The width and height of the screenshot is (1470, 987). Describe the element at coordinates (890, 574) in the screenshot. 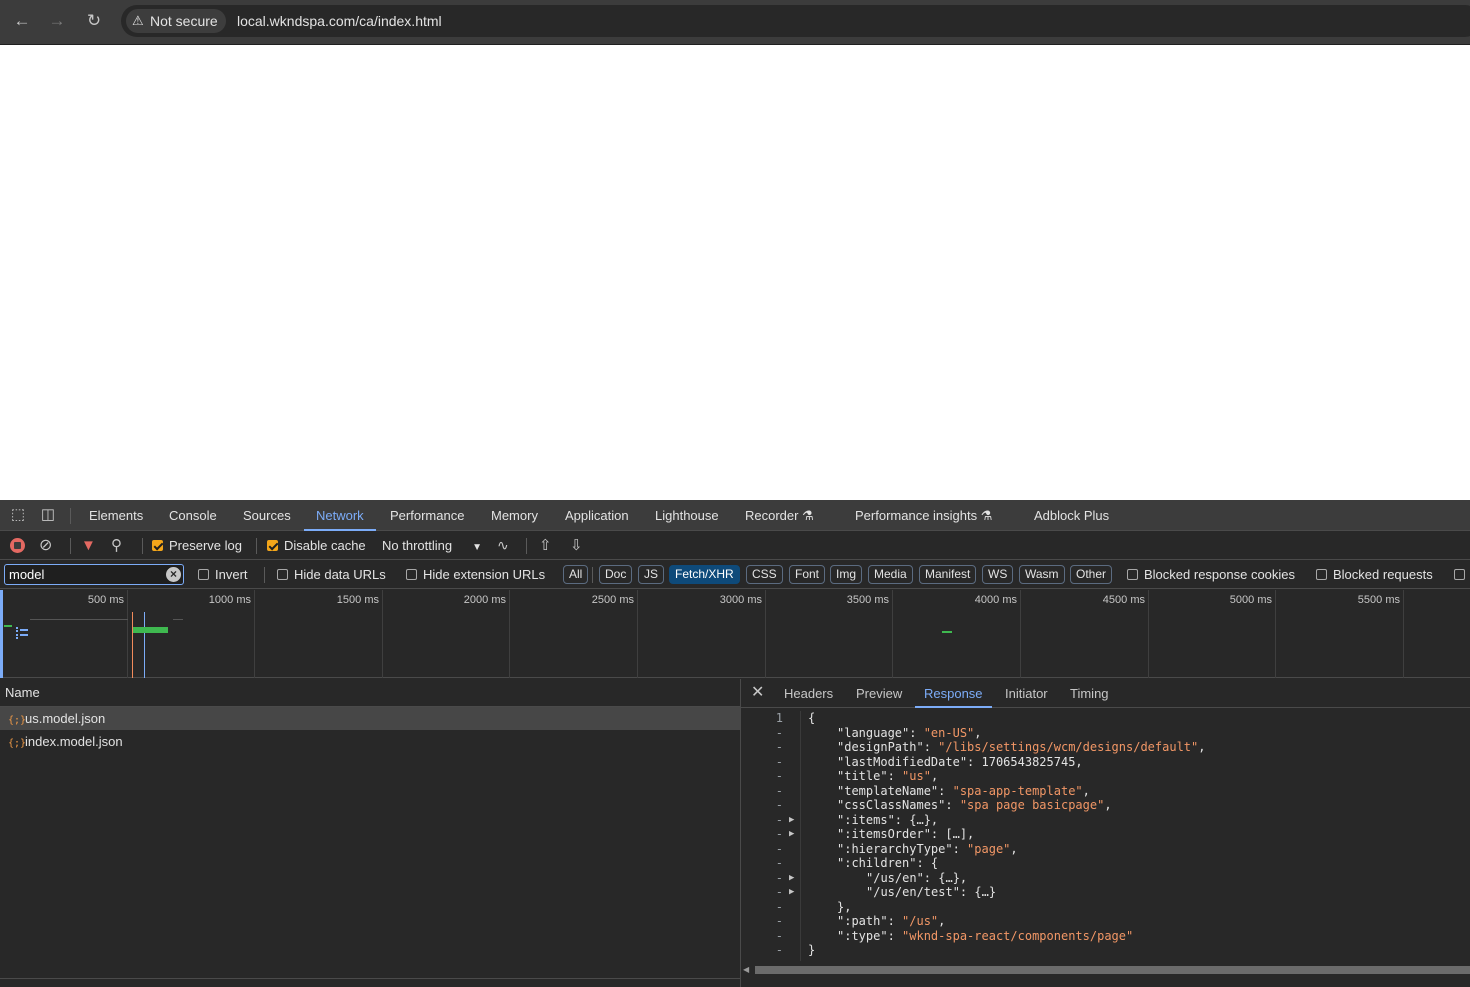

I see `filter-chip-media: Media` at that location.